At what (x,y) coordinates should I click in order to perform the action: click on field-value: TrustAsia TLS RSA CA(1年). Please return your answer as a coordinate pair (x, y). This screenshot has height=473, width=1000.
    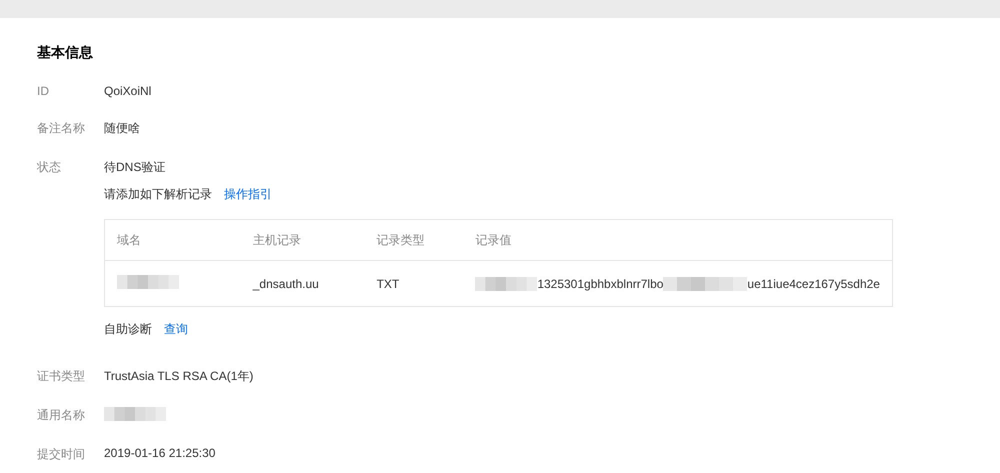
    Looking at the image, I should click on (179, 376).